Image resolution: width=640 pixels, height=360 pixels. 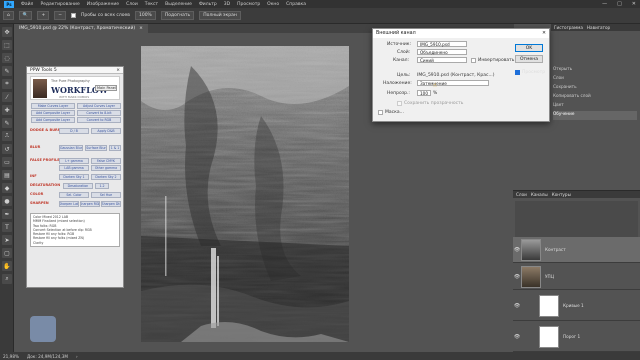 I want to click on sample-all-checkbox, so click(x=74, y=15).